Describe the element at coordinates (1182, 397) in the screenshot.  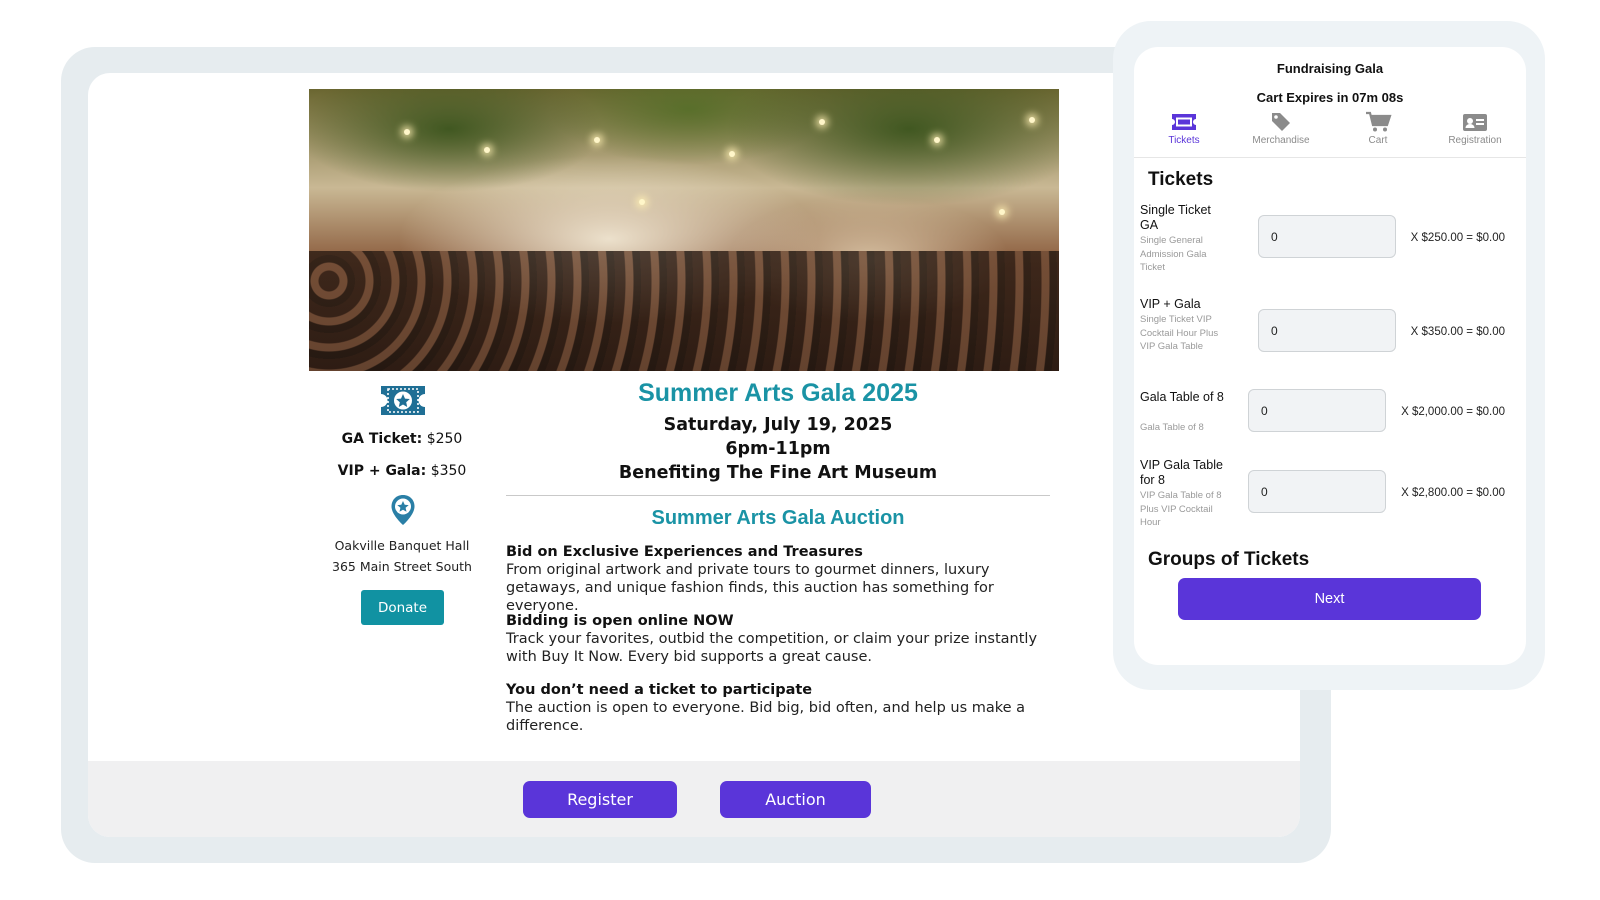
I see `ticket-name: Gala Table of 8` at that location.